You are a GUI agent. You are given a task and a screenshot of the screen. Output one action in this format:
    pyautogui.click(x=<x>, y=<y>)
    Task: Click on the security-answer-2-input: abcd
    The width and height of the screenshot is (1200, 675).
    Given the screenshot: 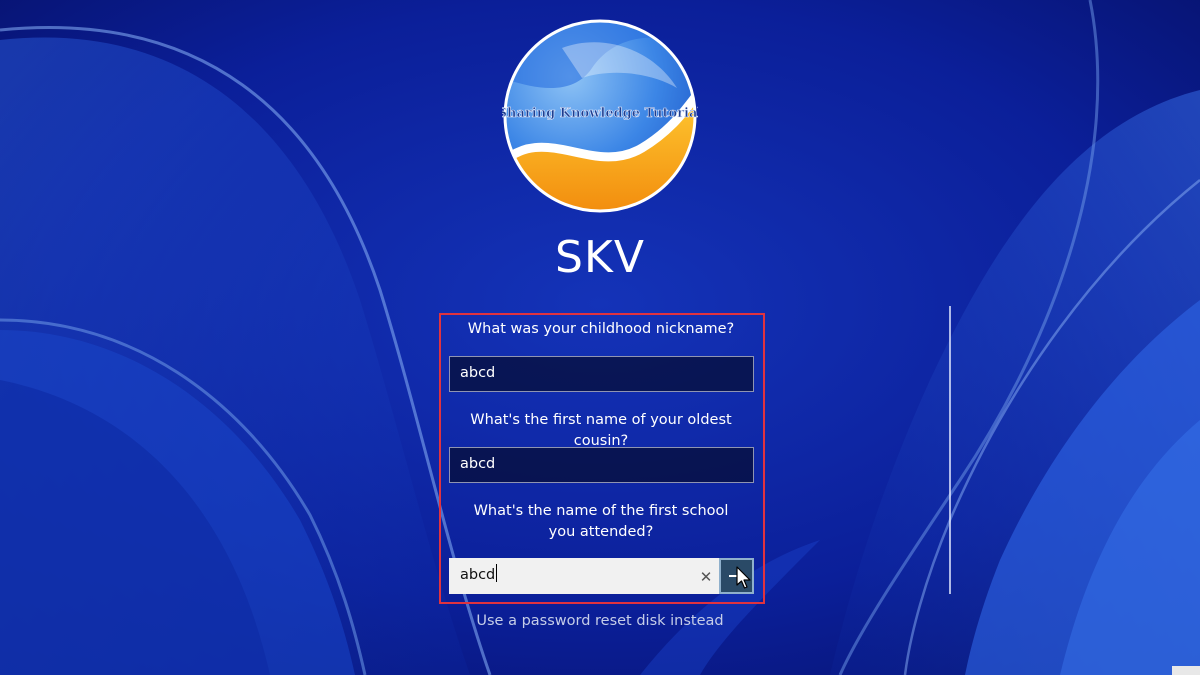 What is the action you would take?
    pyautogui.click(x=601, y=465)
    